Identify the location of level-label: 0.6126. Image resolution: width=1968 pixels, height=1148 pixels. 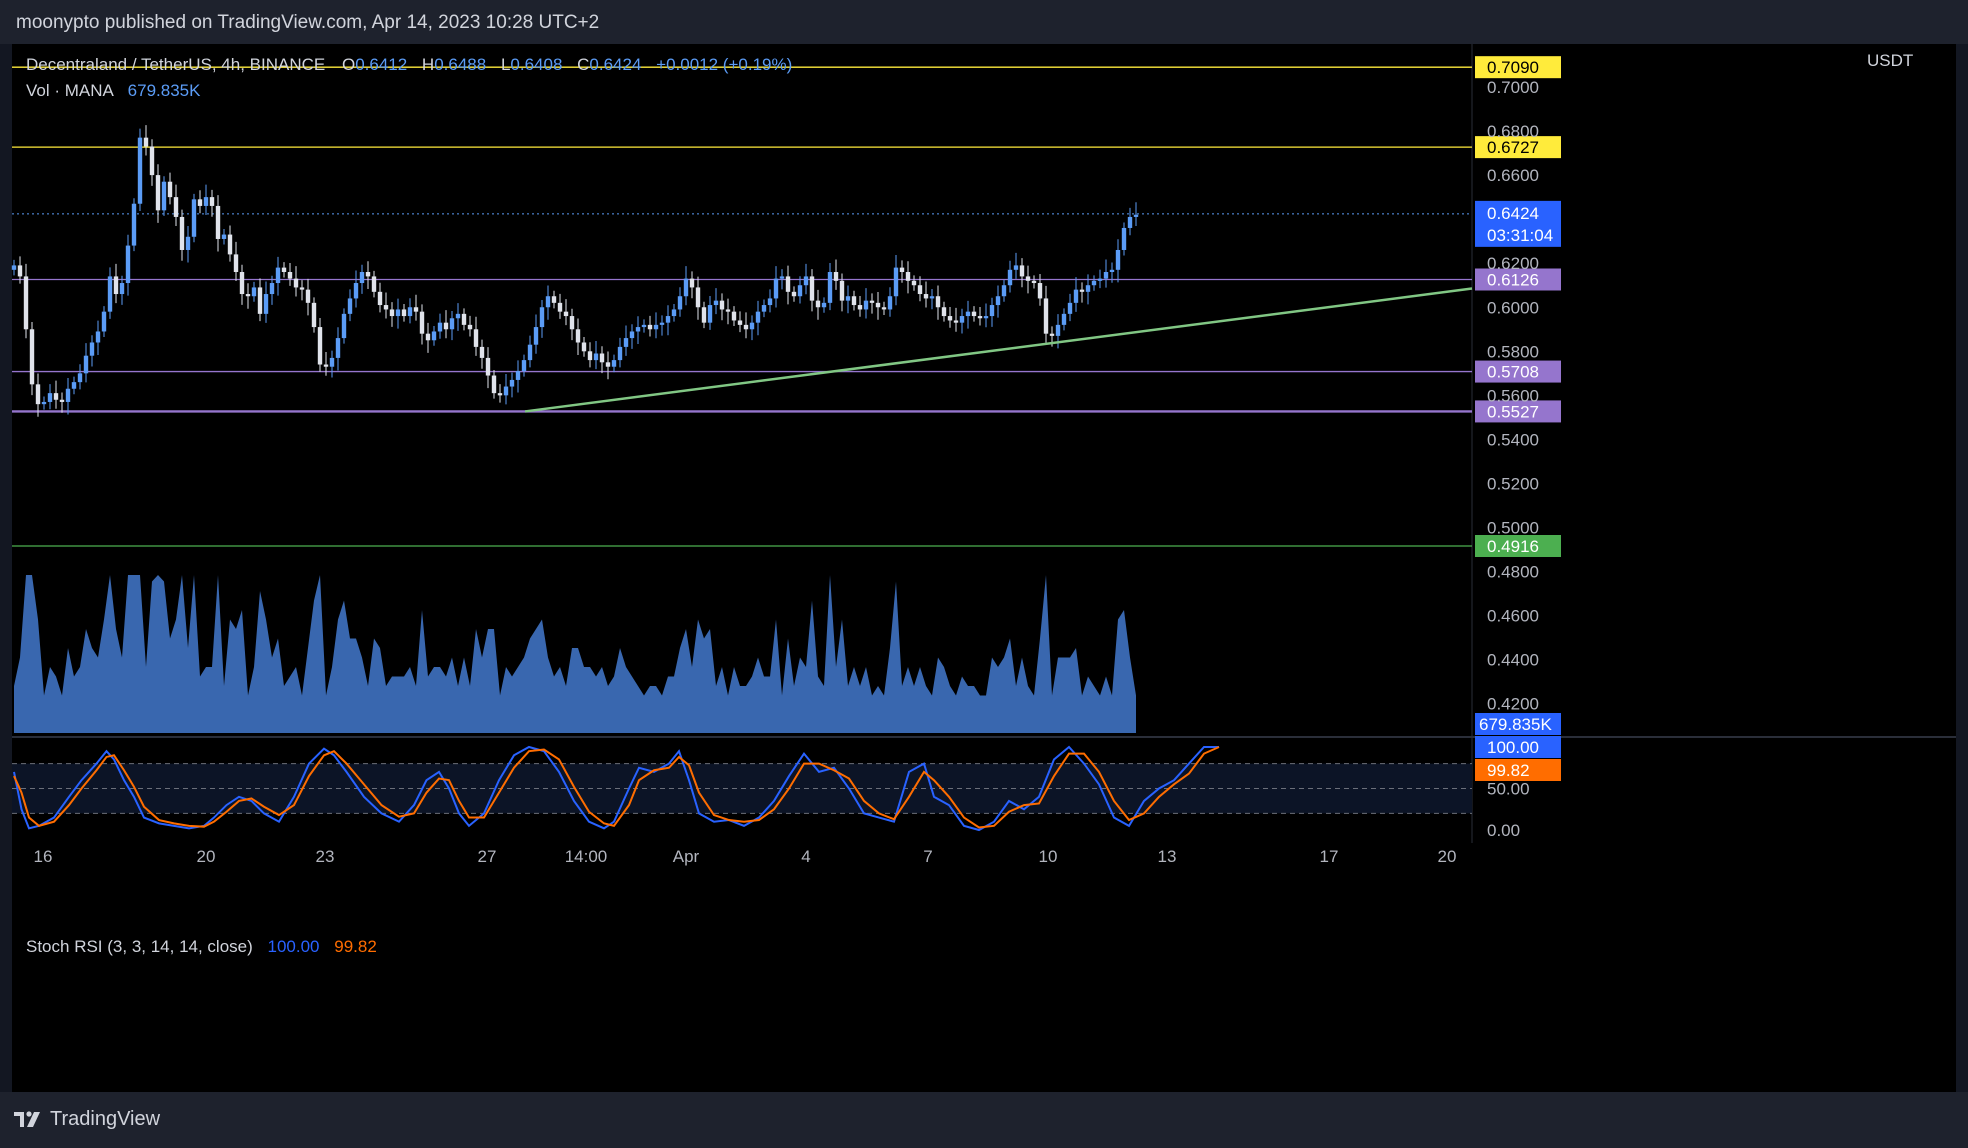
(1513, 279).